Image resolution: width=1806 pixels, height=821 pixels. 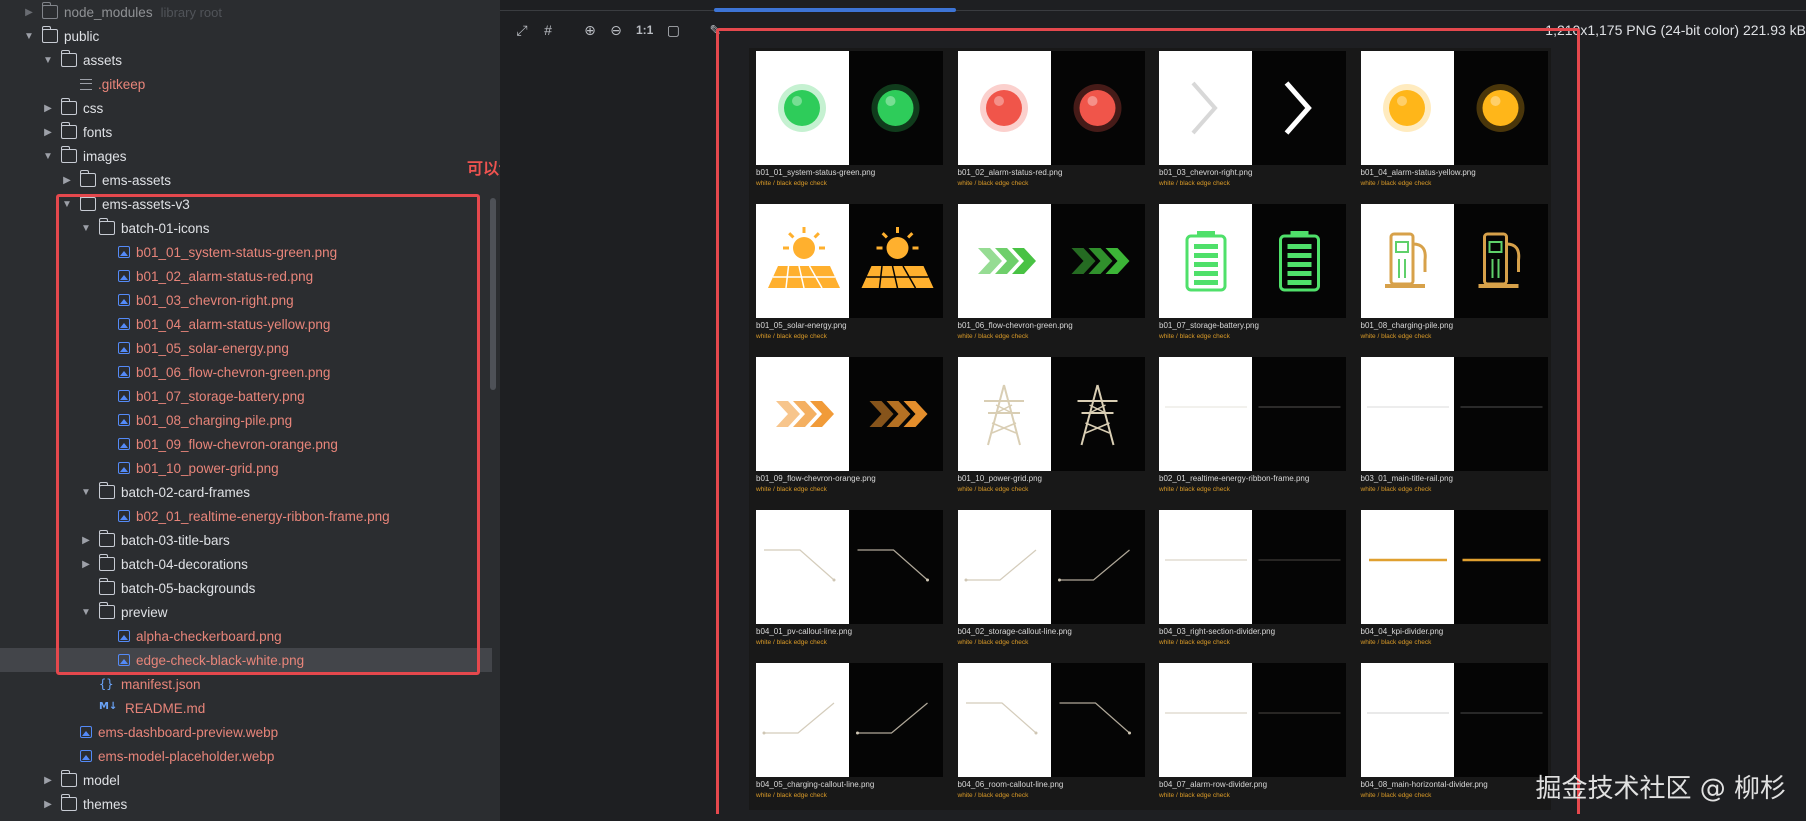 What do you see at coordinates (246, 156) in the screenshot?
I see `tree-row: ▼ images` at bounding box center [246, 156].